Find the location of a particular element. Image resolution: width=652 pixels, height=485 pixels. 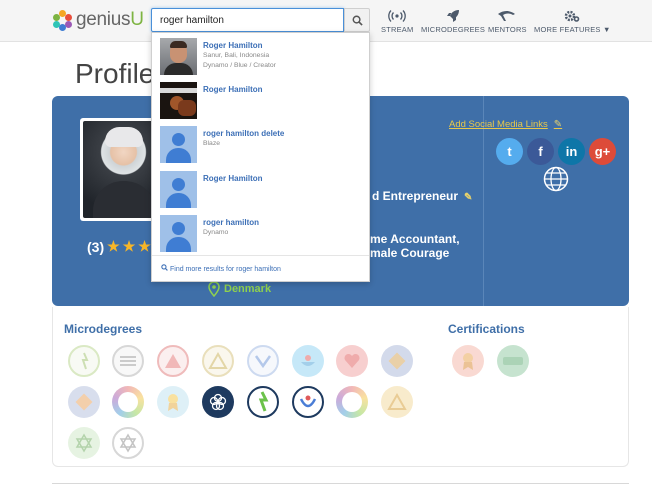

search-button is located at coordinates (357, 20).